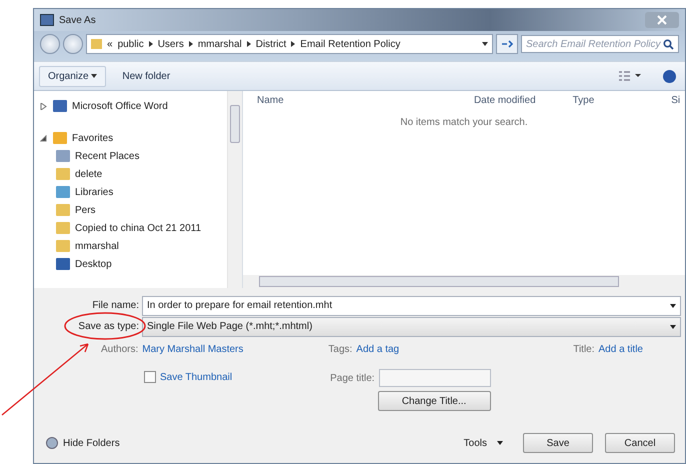 This screenshot has height=464, width=686. What do you see at coordinates (50, 44) in the screenshot?
I see `back-icon` at bounding box center [50, 44].